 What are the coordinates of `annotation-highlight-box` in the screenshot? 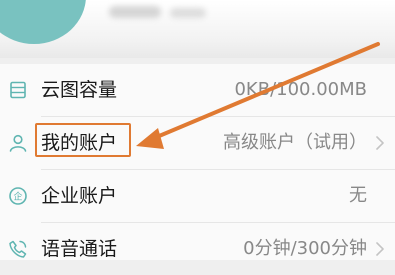 It's located at (83, 140).